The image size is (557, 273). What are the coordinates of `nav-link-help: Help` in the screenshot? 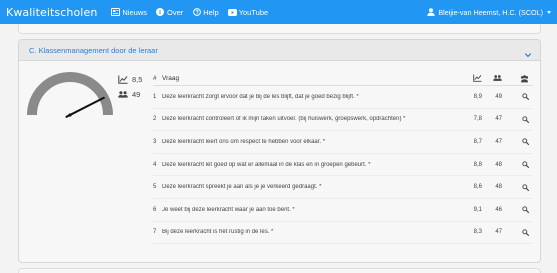 It's located at (205, 12).